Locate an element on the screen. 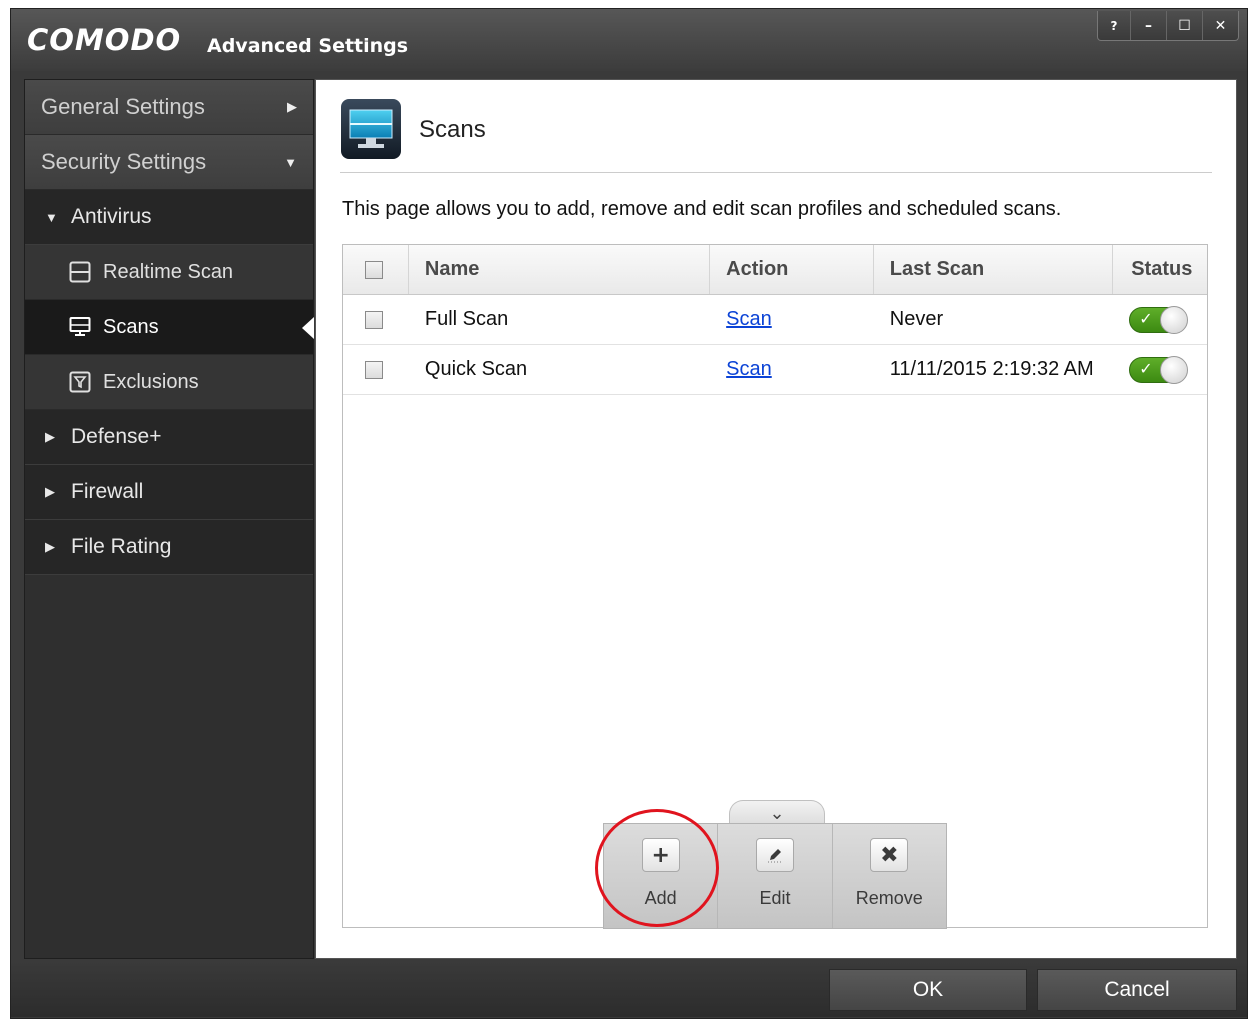 Image resolution: width=1248 pixels, height=1019 pixels. close-button: ✕ is located at coordinates (1220, 25).